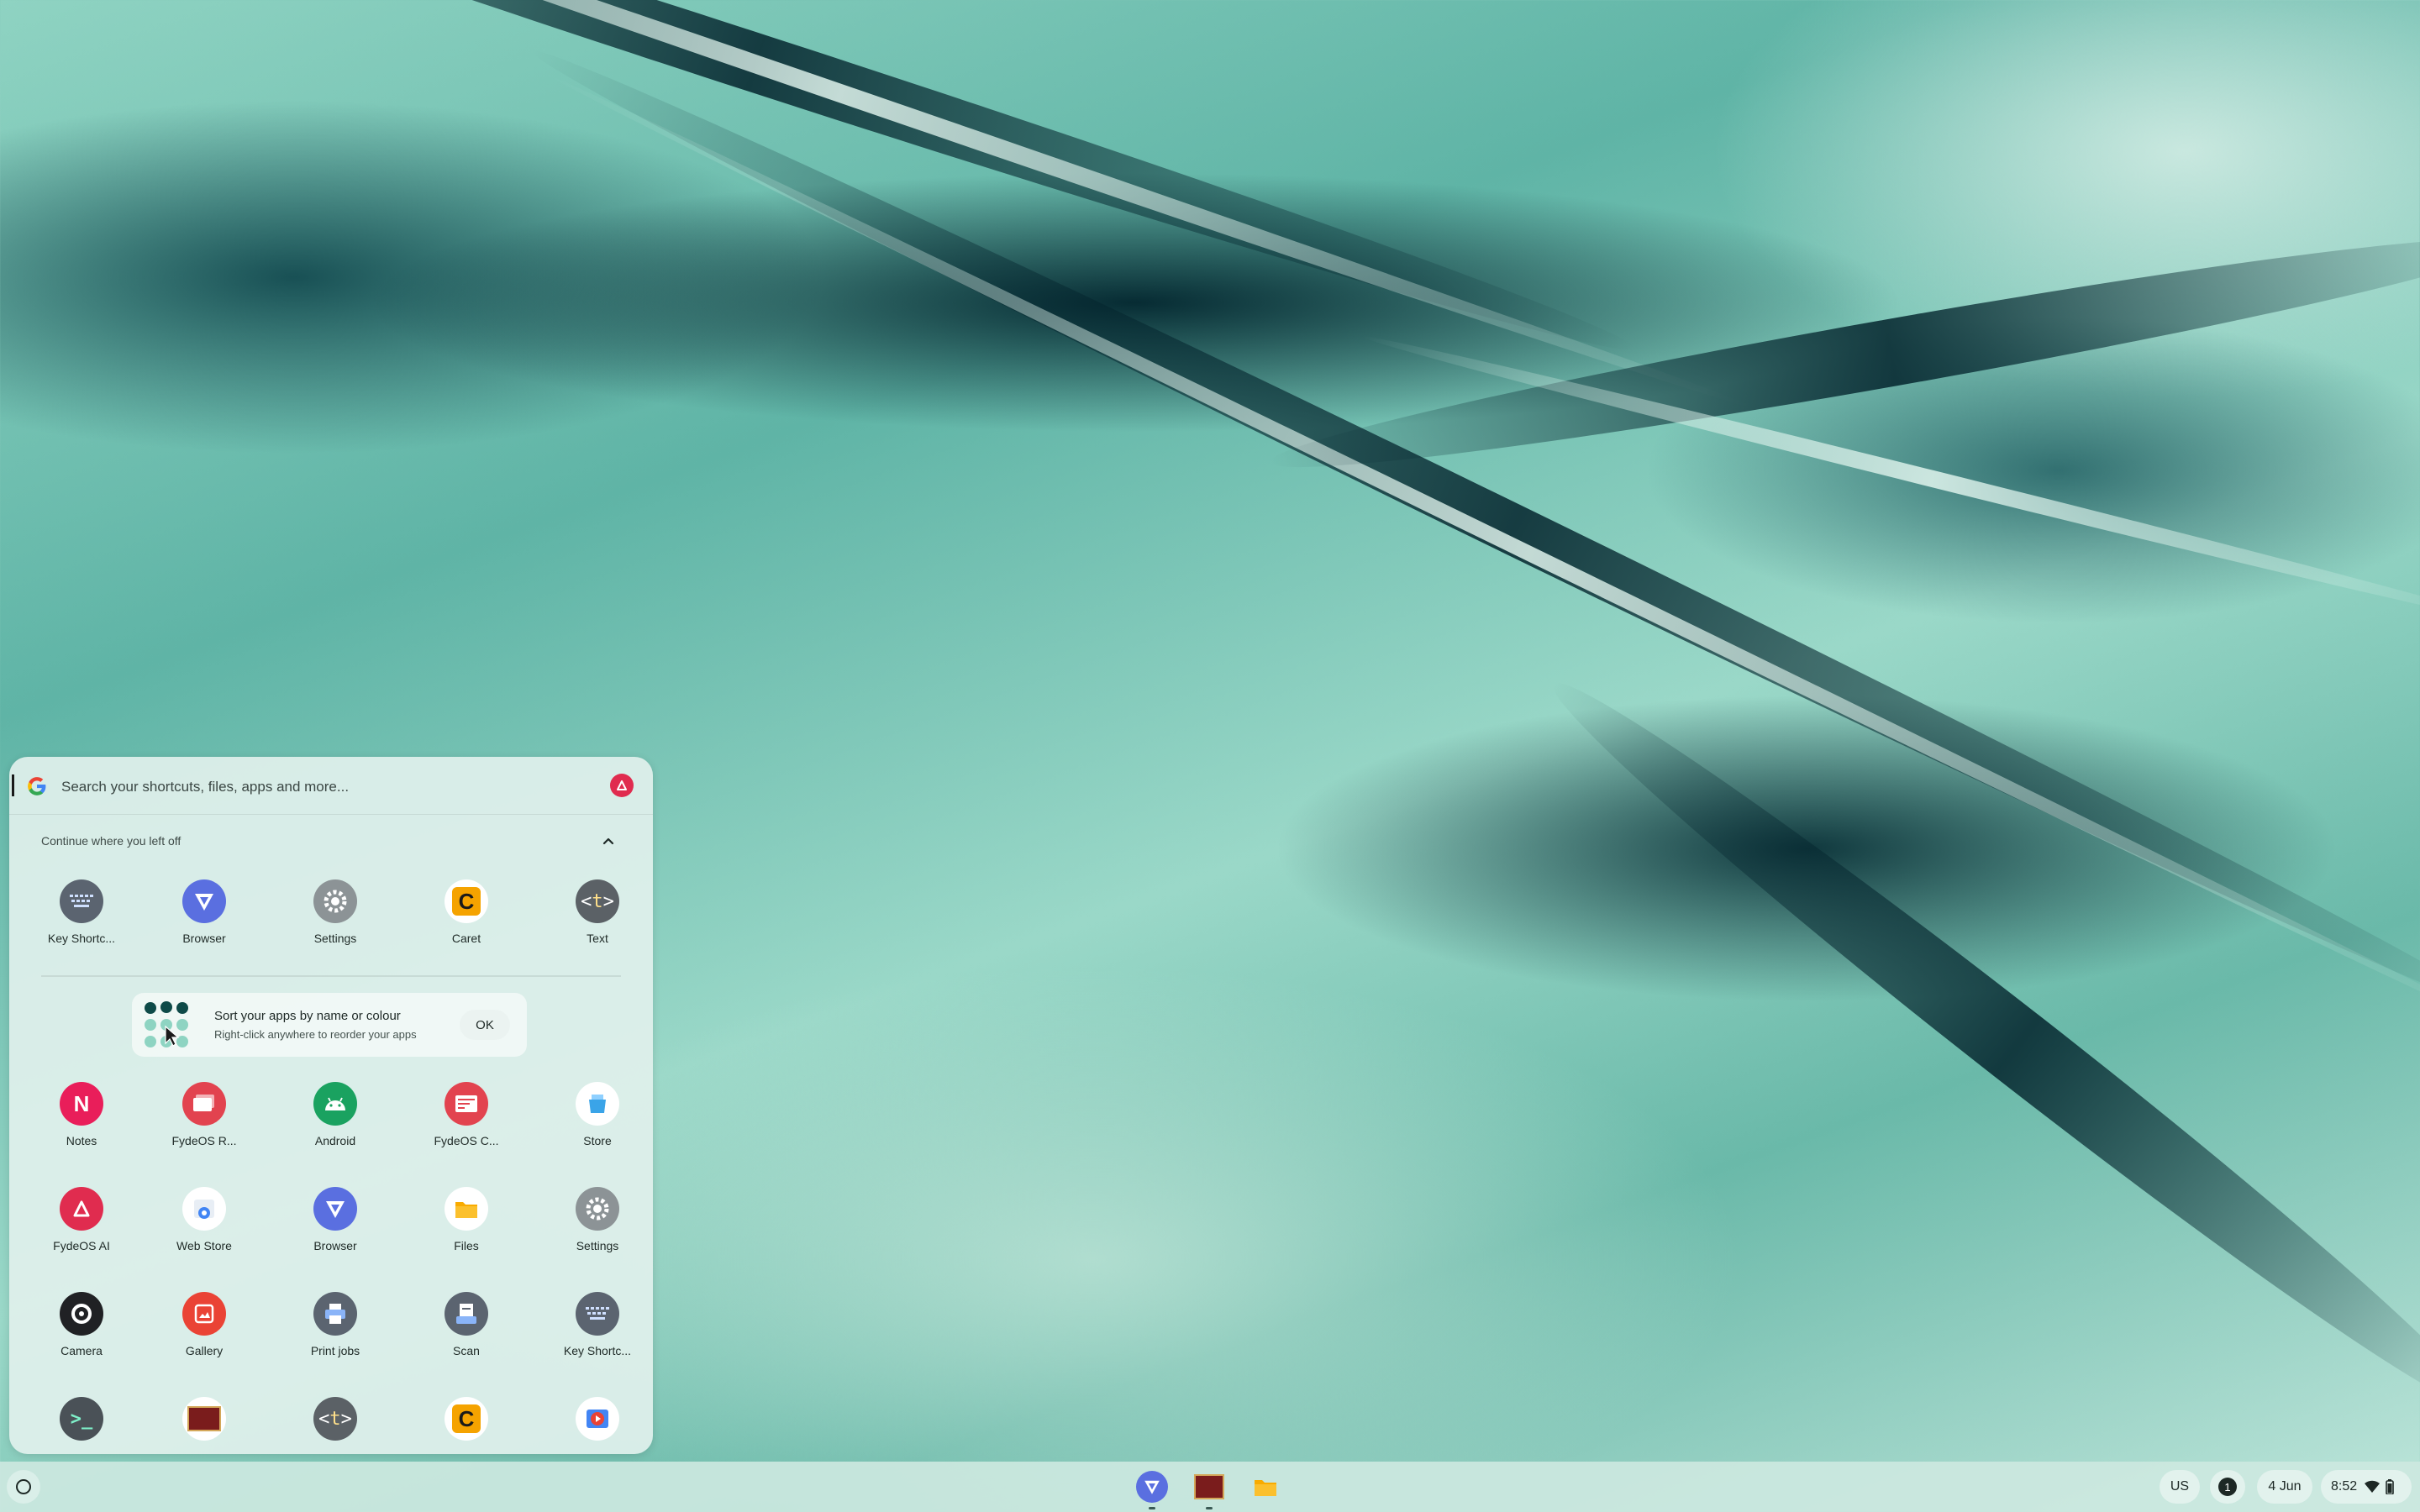 The height and width of the screenshot is (1512, 2420). What do you see at coordinates (466, 1350) in the screenshot?
I see `app-label: Scan` at bounding box center [466, 1350].